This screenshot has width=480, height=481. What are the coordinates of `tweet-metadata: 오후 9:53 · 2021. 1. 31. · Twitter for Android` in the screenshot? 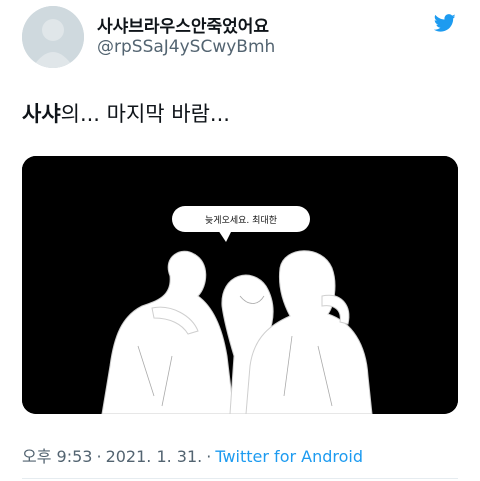 It's located at (192, 455).